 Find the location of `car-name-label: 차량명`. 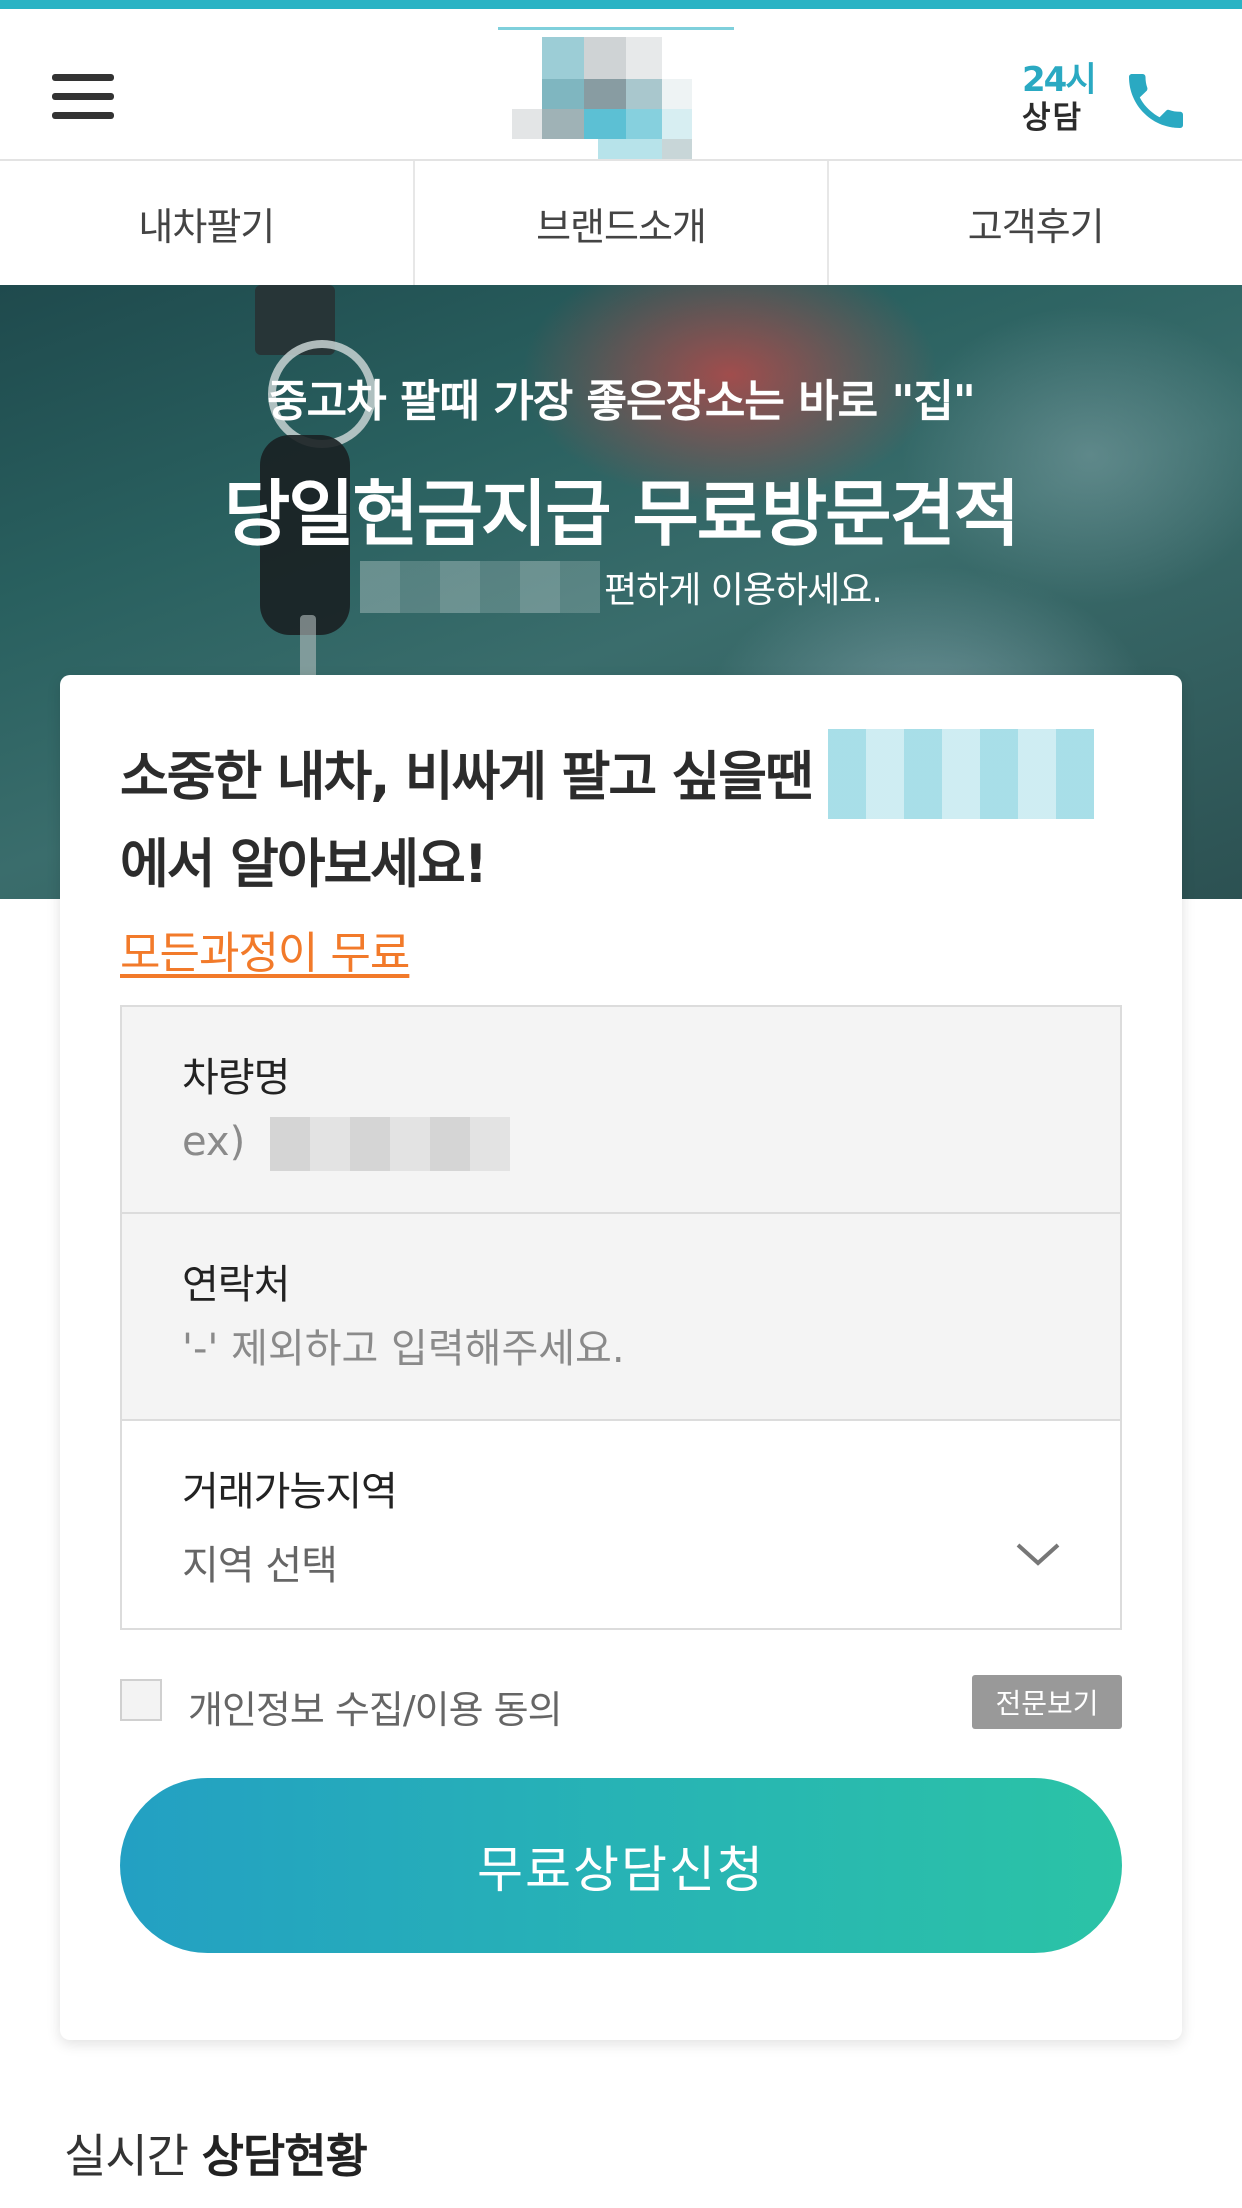

car-name-label: 차량명 is located at coordinates (236, 1078).